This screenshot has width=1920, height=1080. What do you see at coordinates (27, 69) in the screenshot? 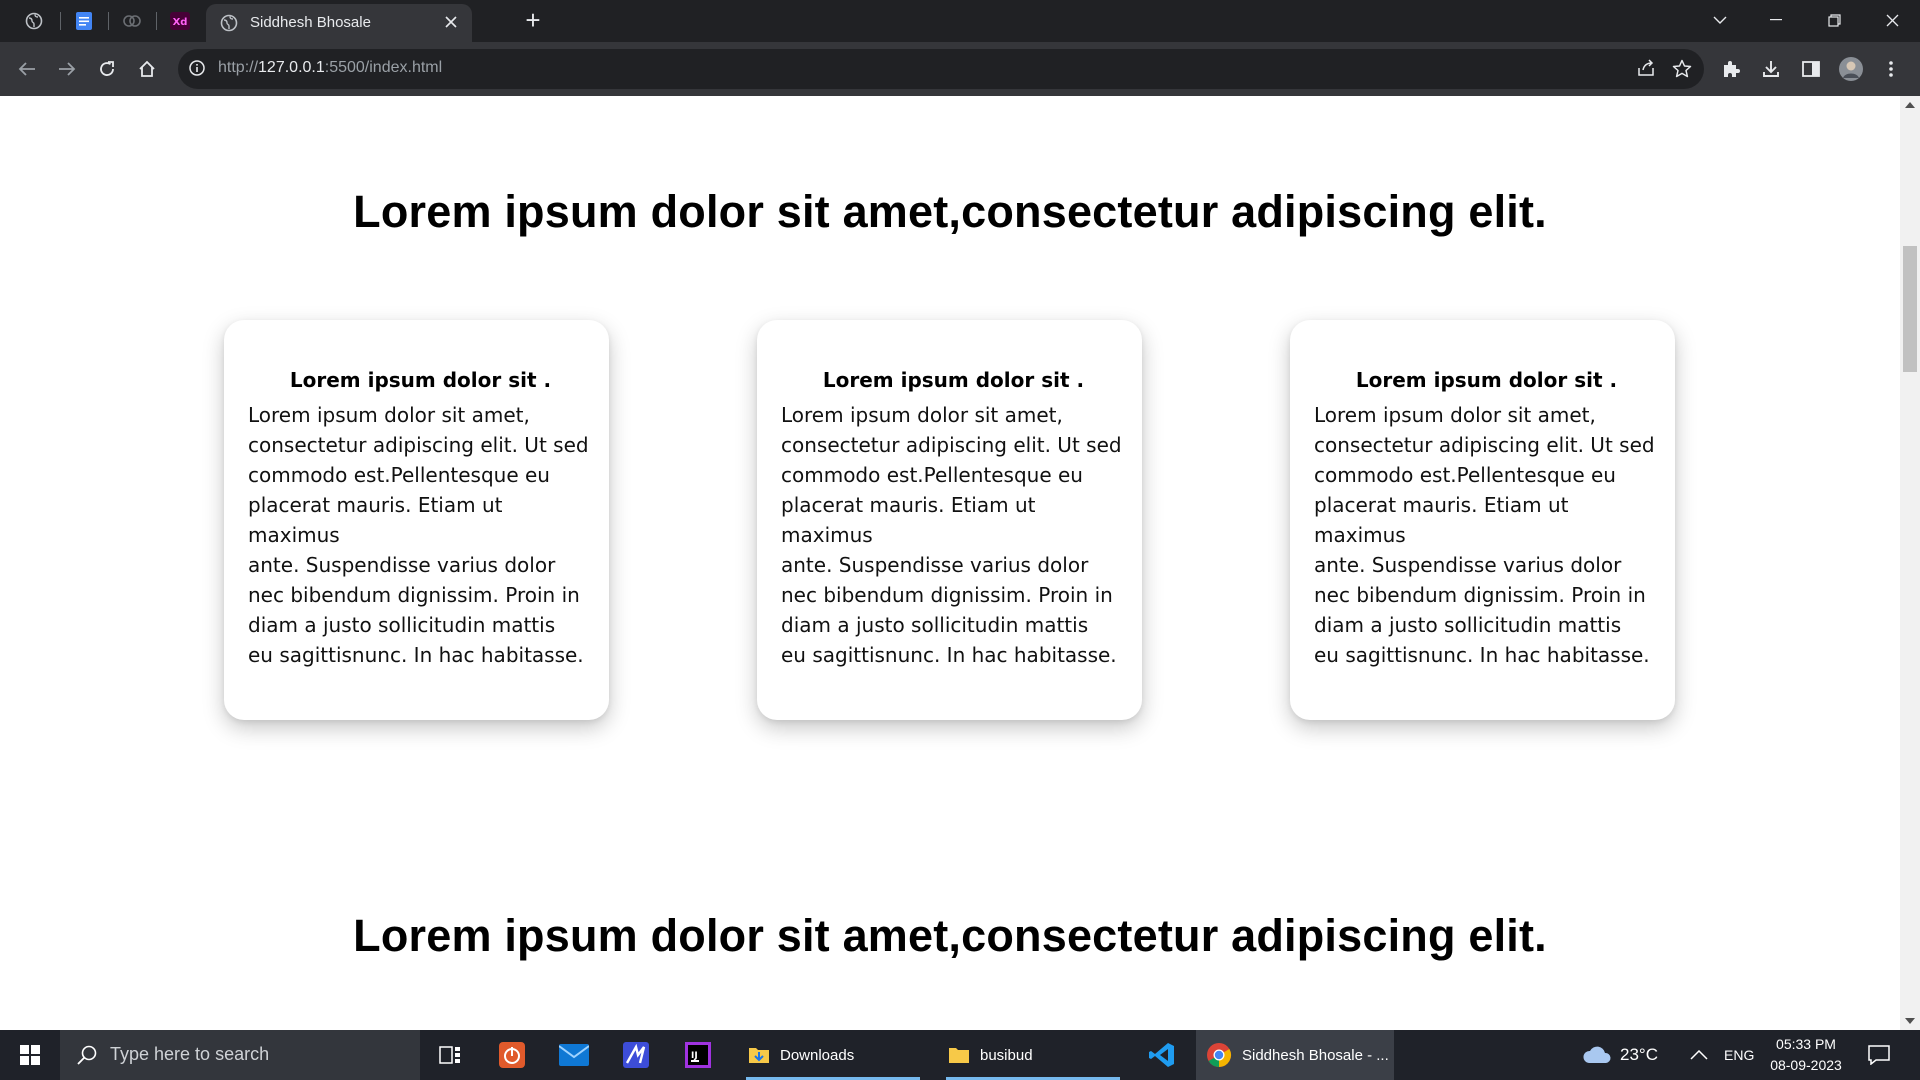
I see `back-button` at bounding box center [27, 69].